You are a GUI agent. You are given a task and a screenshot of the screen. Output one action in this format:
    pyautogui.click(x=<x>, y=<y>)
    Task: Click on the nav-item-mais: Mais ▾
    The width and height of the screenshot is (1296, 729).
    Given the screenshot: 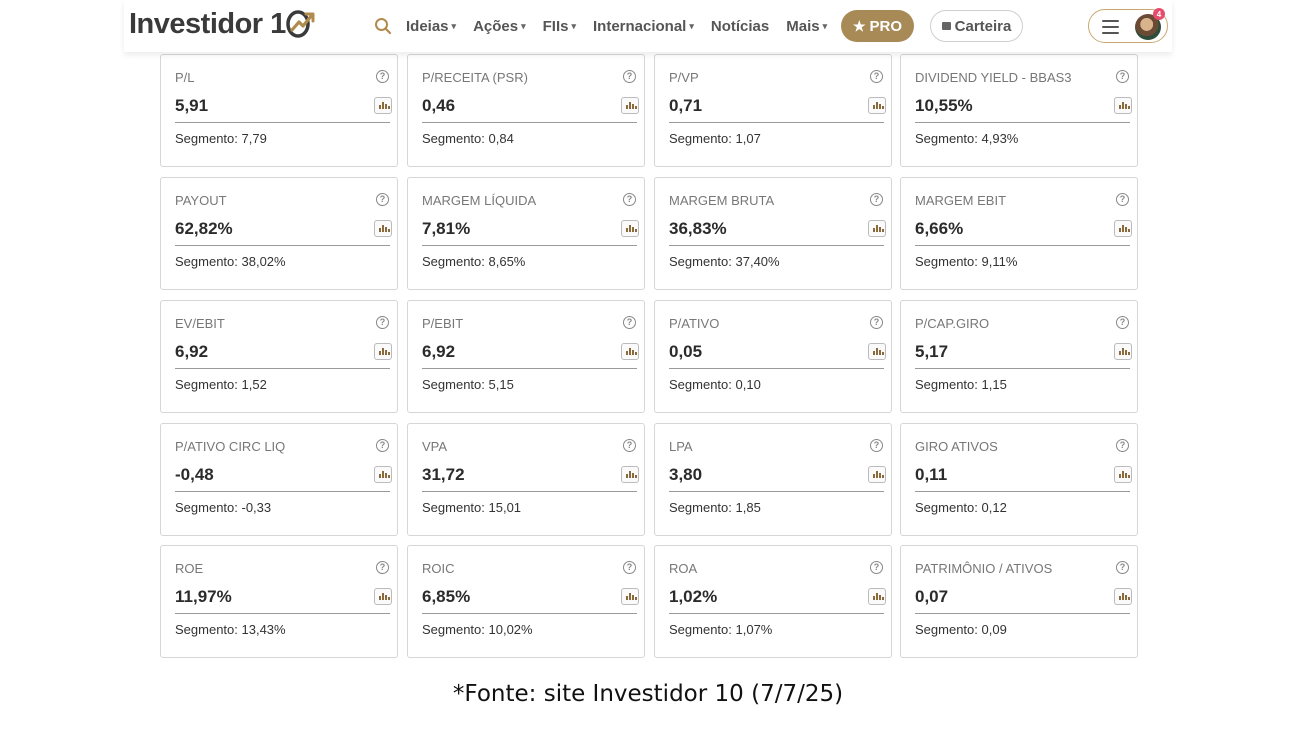 What is the action you would take?
    pyautogui.click(x=806, y=26)
    